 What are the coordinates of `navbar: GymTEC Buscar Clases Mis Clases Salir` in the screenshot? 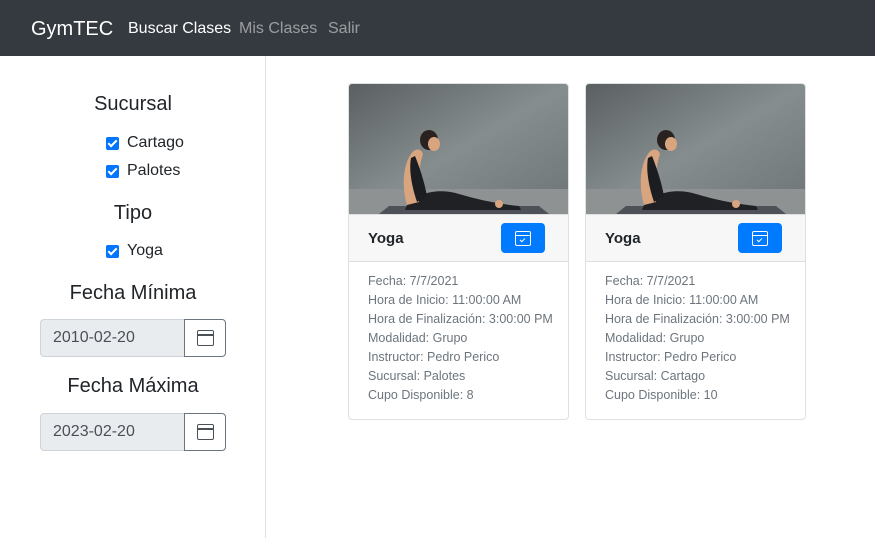 It's located at (437, 28).